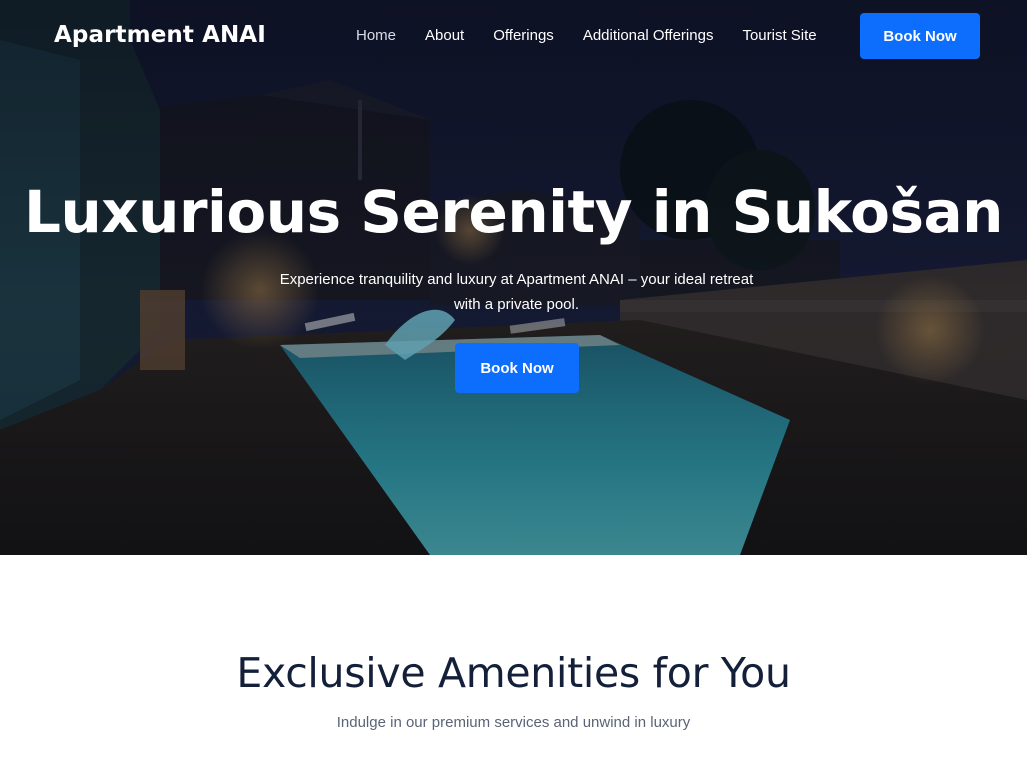 The width and height of the screenshot is (1027, 778). What do you see at coordinates (160, 35) in the screenshot?
I see `brand-logo: Apartment ANAI` at bounding box center [160, 35].